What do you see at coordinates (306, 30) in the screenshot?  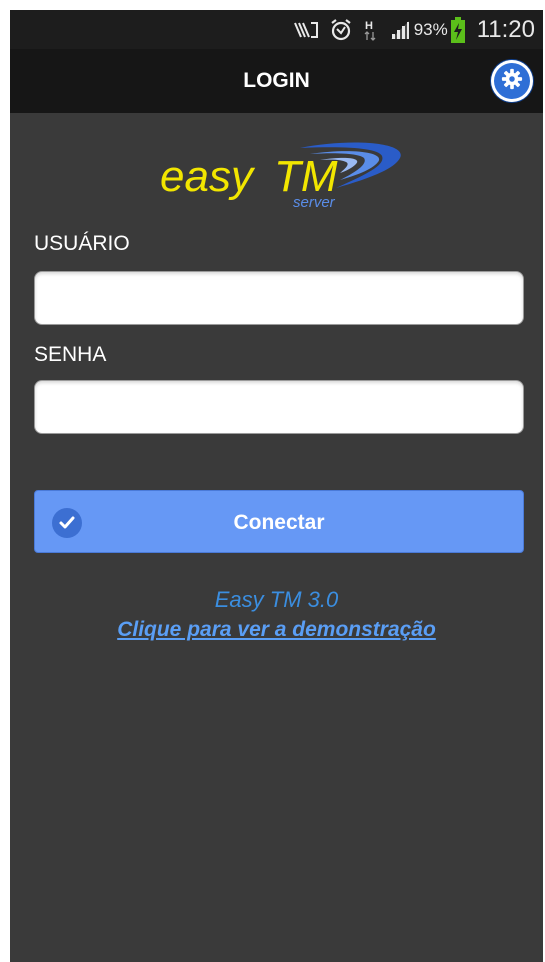 I see `nfc-icon` at bounding box center [306, 30].